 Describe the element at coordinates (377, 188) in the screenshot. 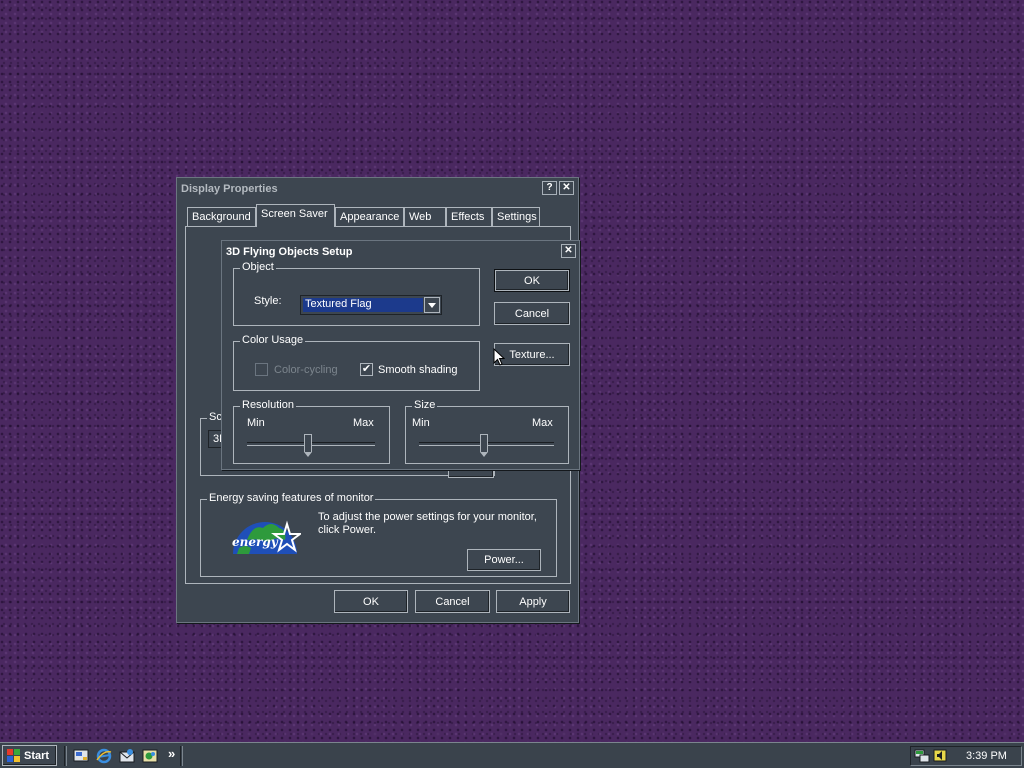

I see `display-properties-titlebar: Display Properties ? ✕` at that location.